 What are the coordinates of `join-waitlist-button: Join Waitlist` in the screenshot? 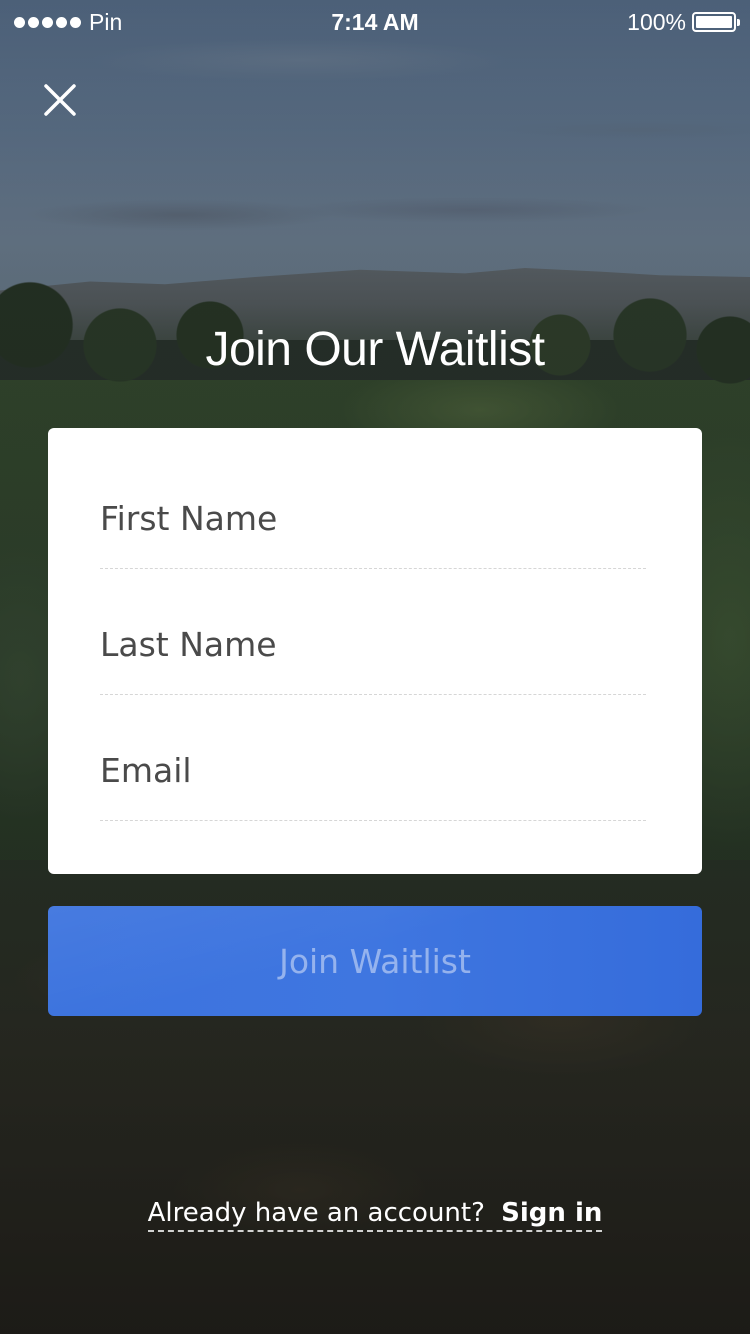 It's located at (375, 961).